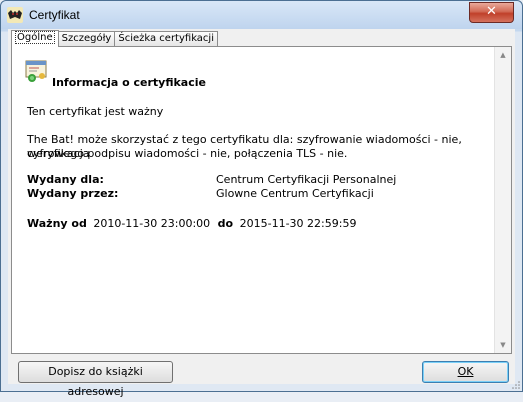  What do you see at coordinates (15, 15) in the screenshot?
I see `bat-icon` at bounding box center [15, 15].